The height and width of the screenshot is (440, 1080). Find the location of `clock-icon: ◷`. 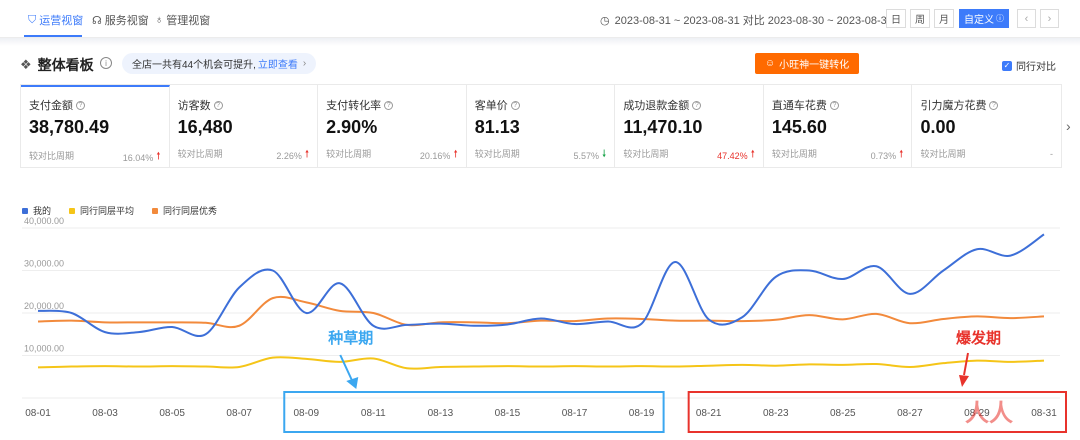

clock-icon: ◷ is located at coordinates (605, 20).